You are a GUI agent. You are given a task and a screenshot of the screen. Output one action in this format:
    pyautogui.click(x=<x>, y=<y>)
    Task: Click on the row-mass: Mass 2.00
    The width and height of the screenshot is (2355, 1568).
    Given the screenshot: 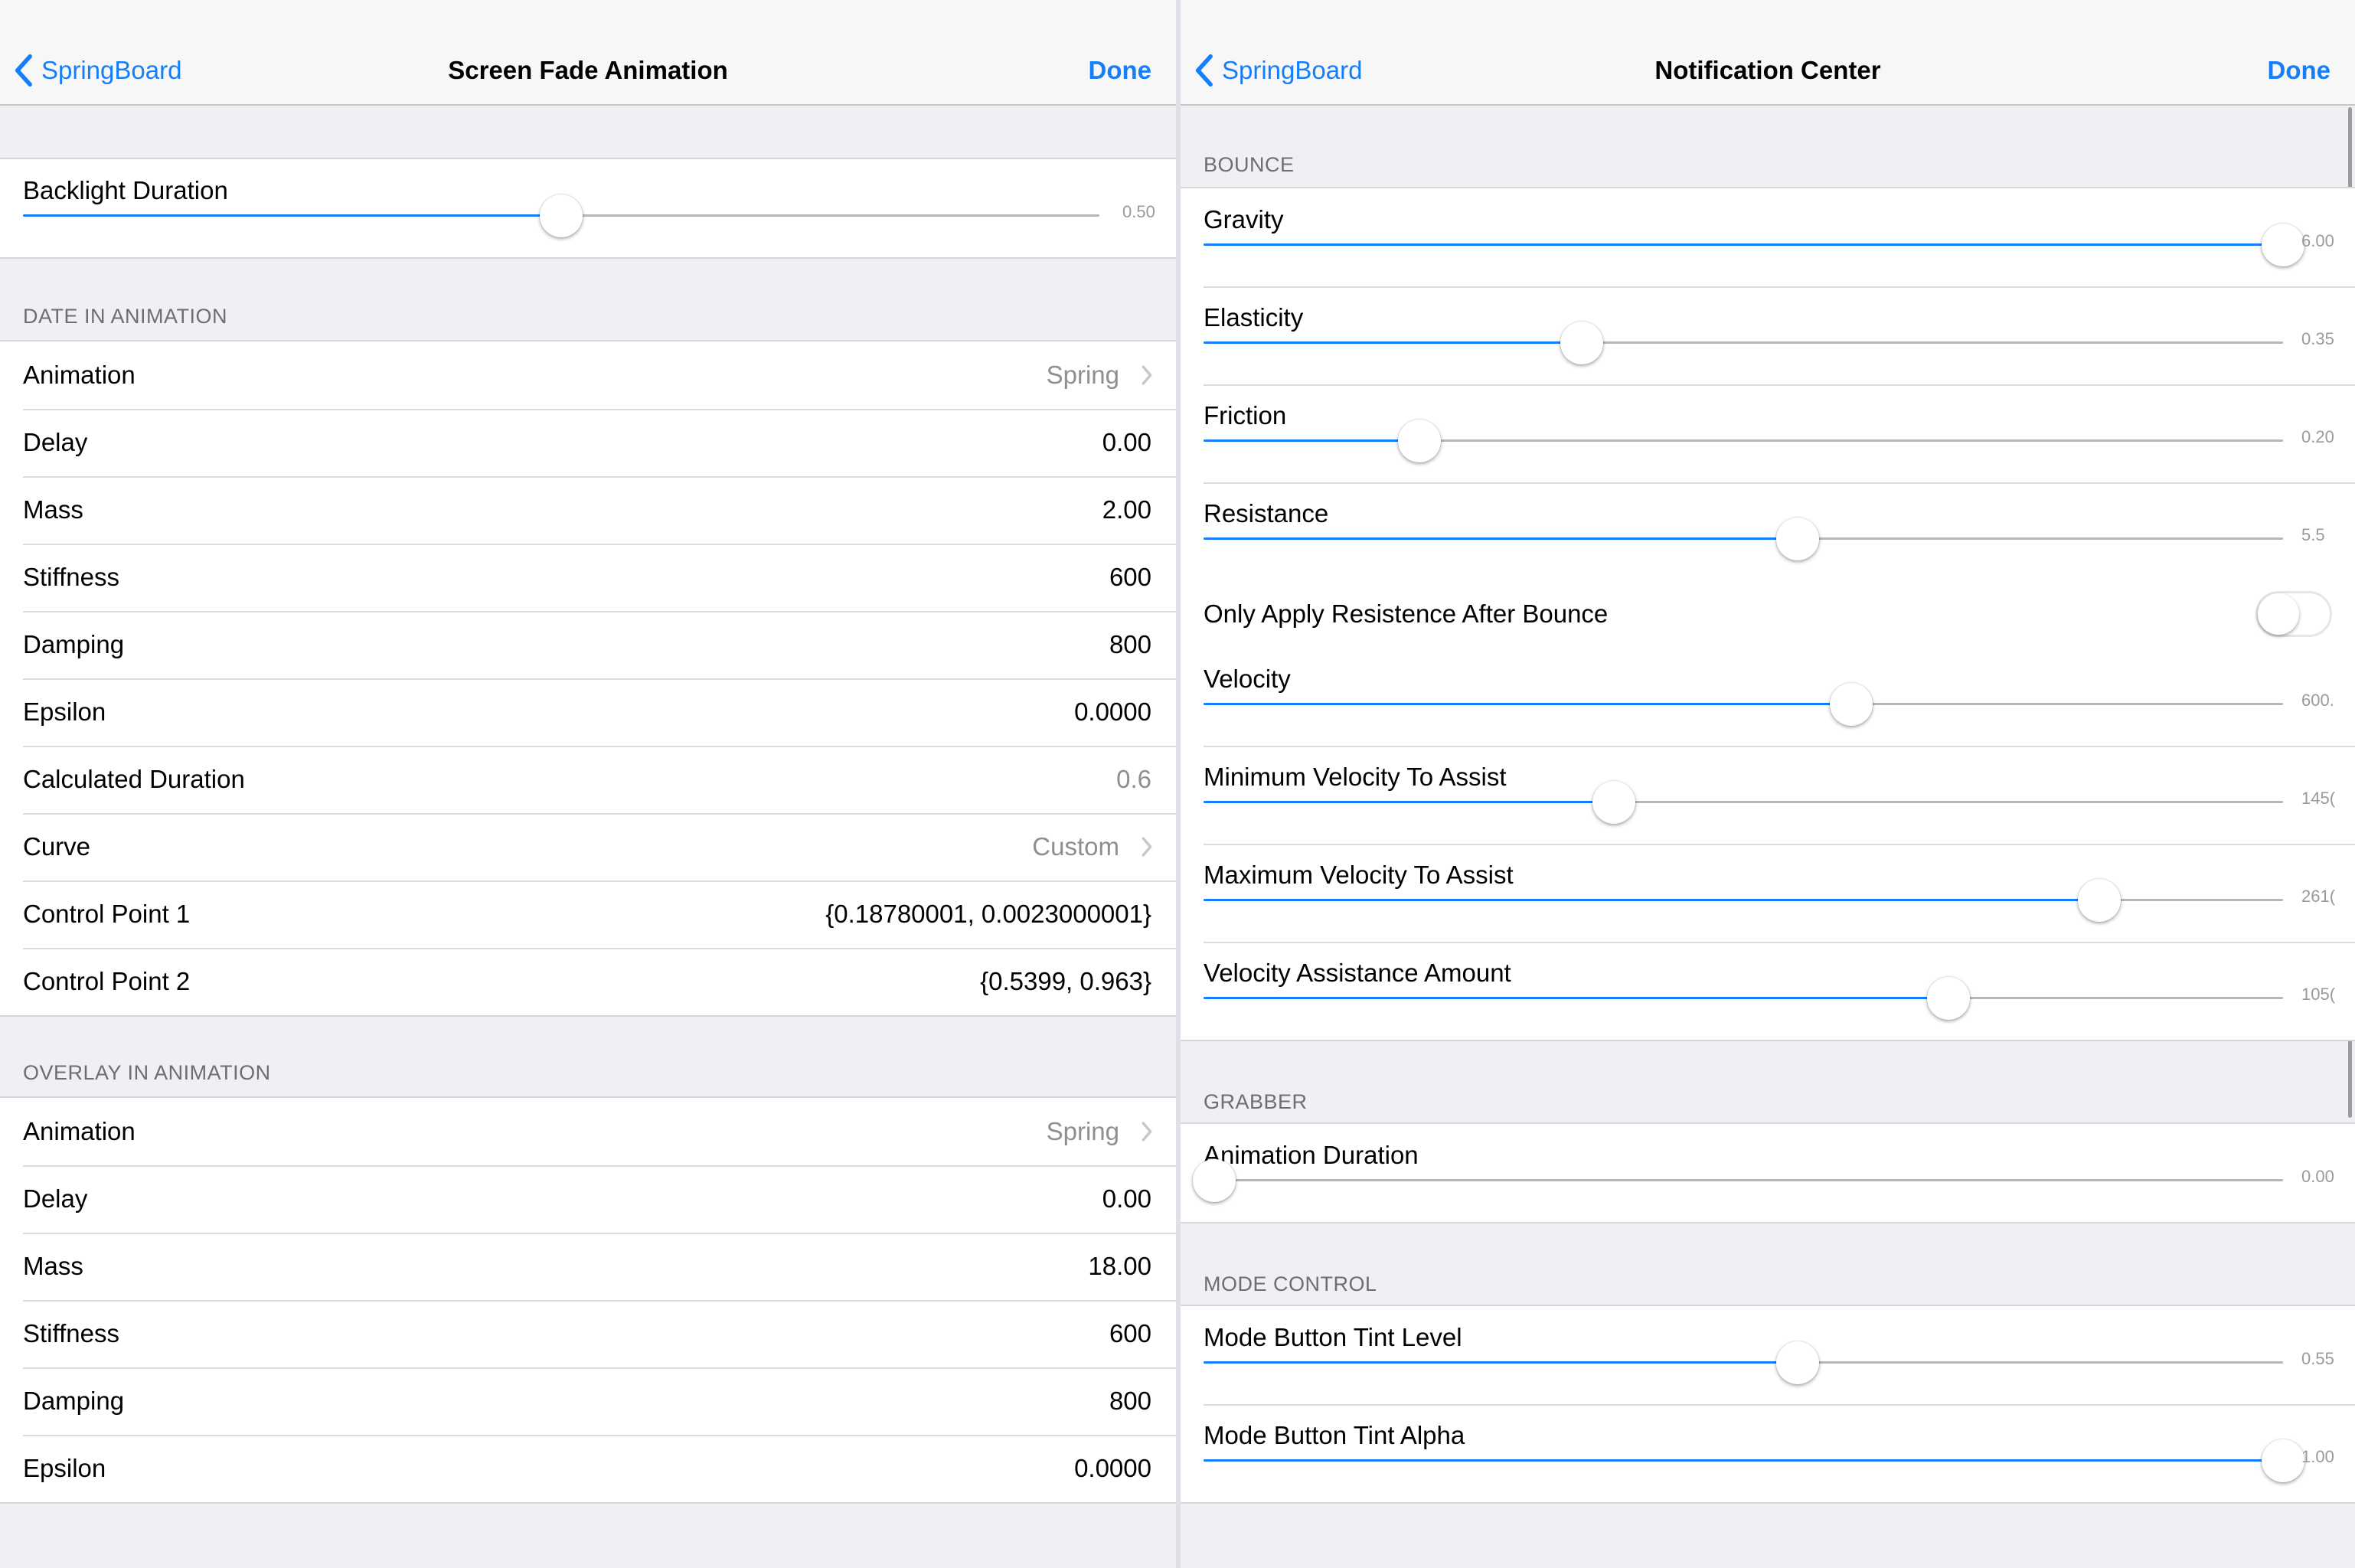 What is the action you would take?
    pyautogui.click(x=588, y=510)
    